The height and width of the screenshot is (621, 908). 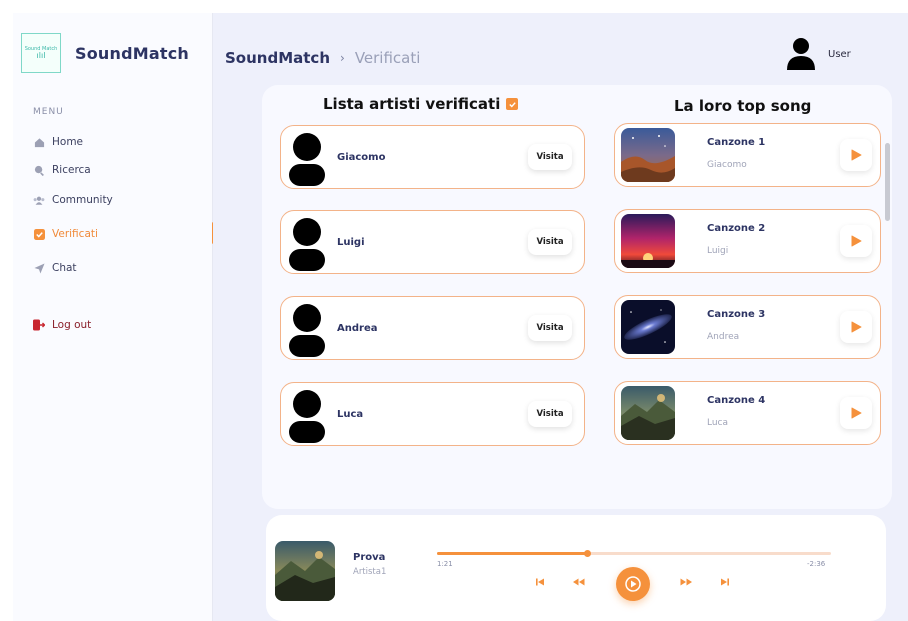 I want to click on artist-name: Giacomo, so click(x=361, y=157).